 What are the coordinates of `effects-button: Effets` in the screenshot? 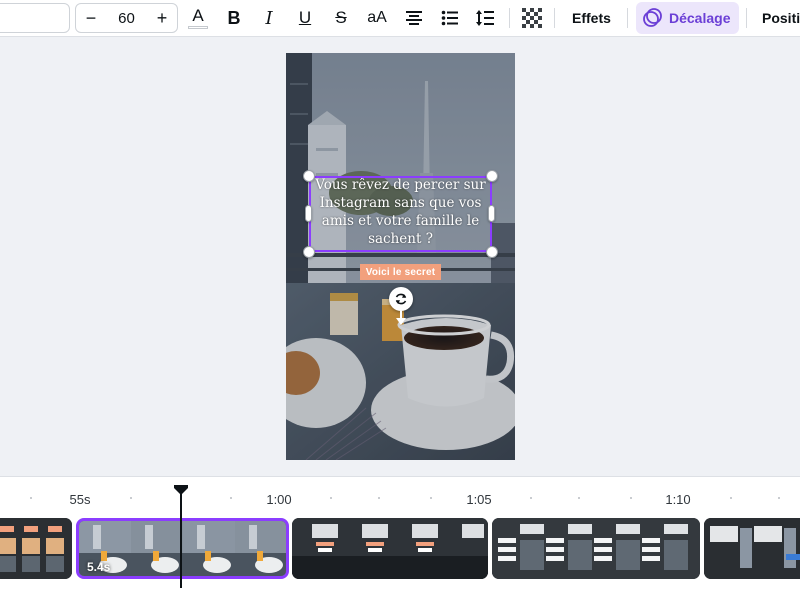 It's located at (591, 18).